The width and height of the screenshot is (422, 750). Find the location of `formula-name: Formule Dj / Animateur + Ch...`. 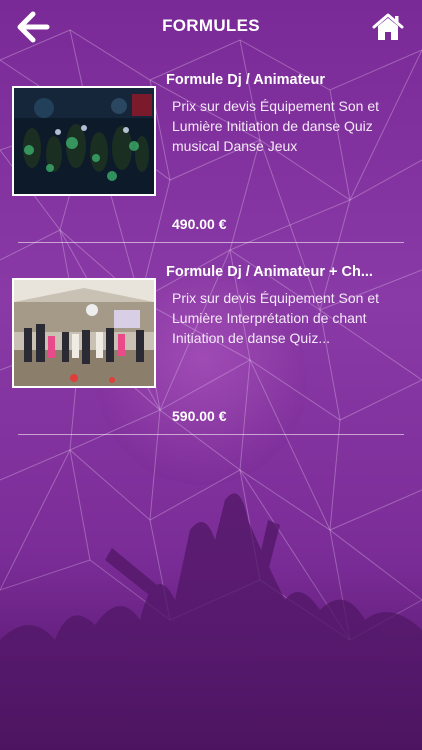

formula-name: Formule Dj / Animateur + Ch... is located at coordinates (269, 272).